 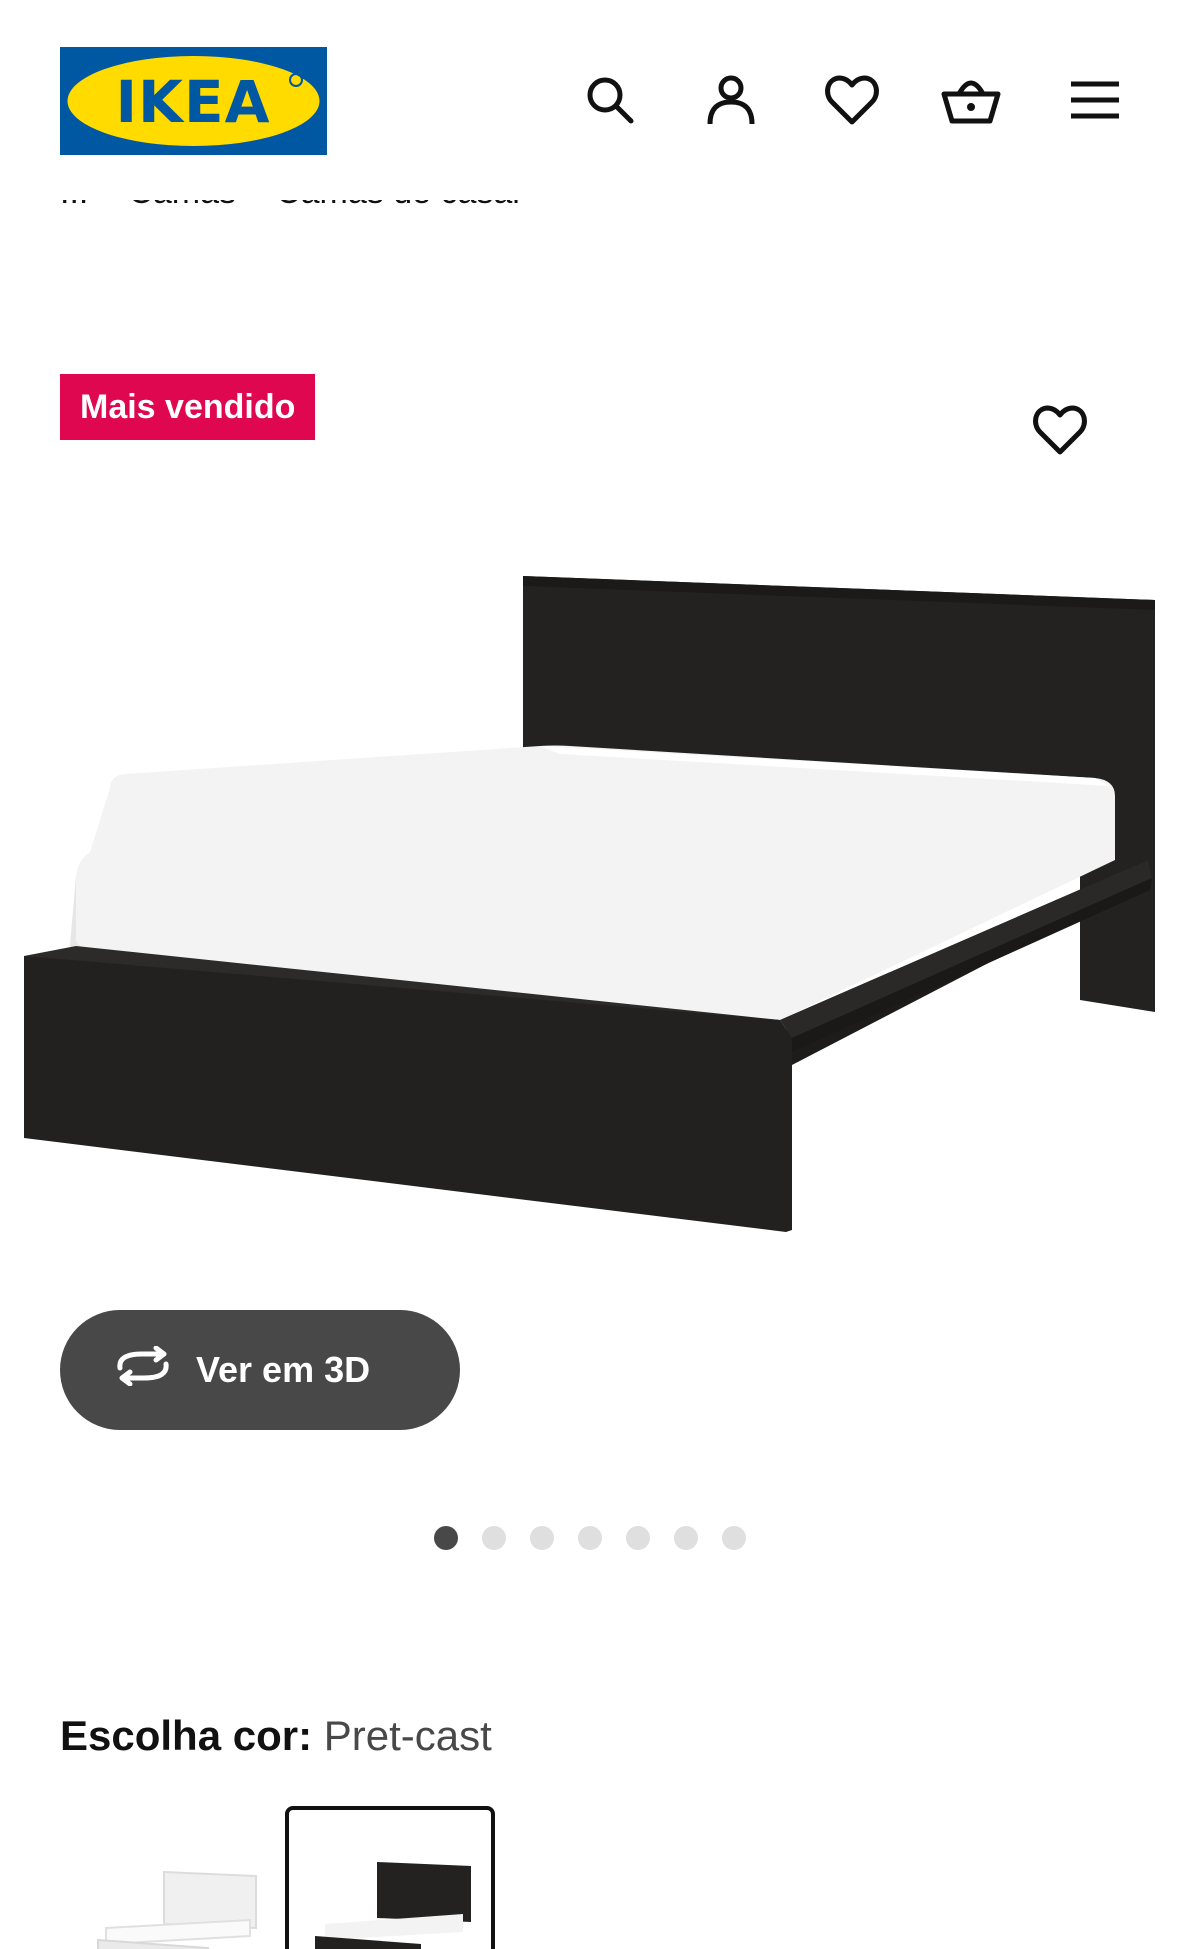 I want to click on logo-text: IKEA, so click(x=192, y=102).